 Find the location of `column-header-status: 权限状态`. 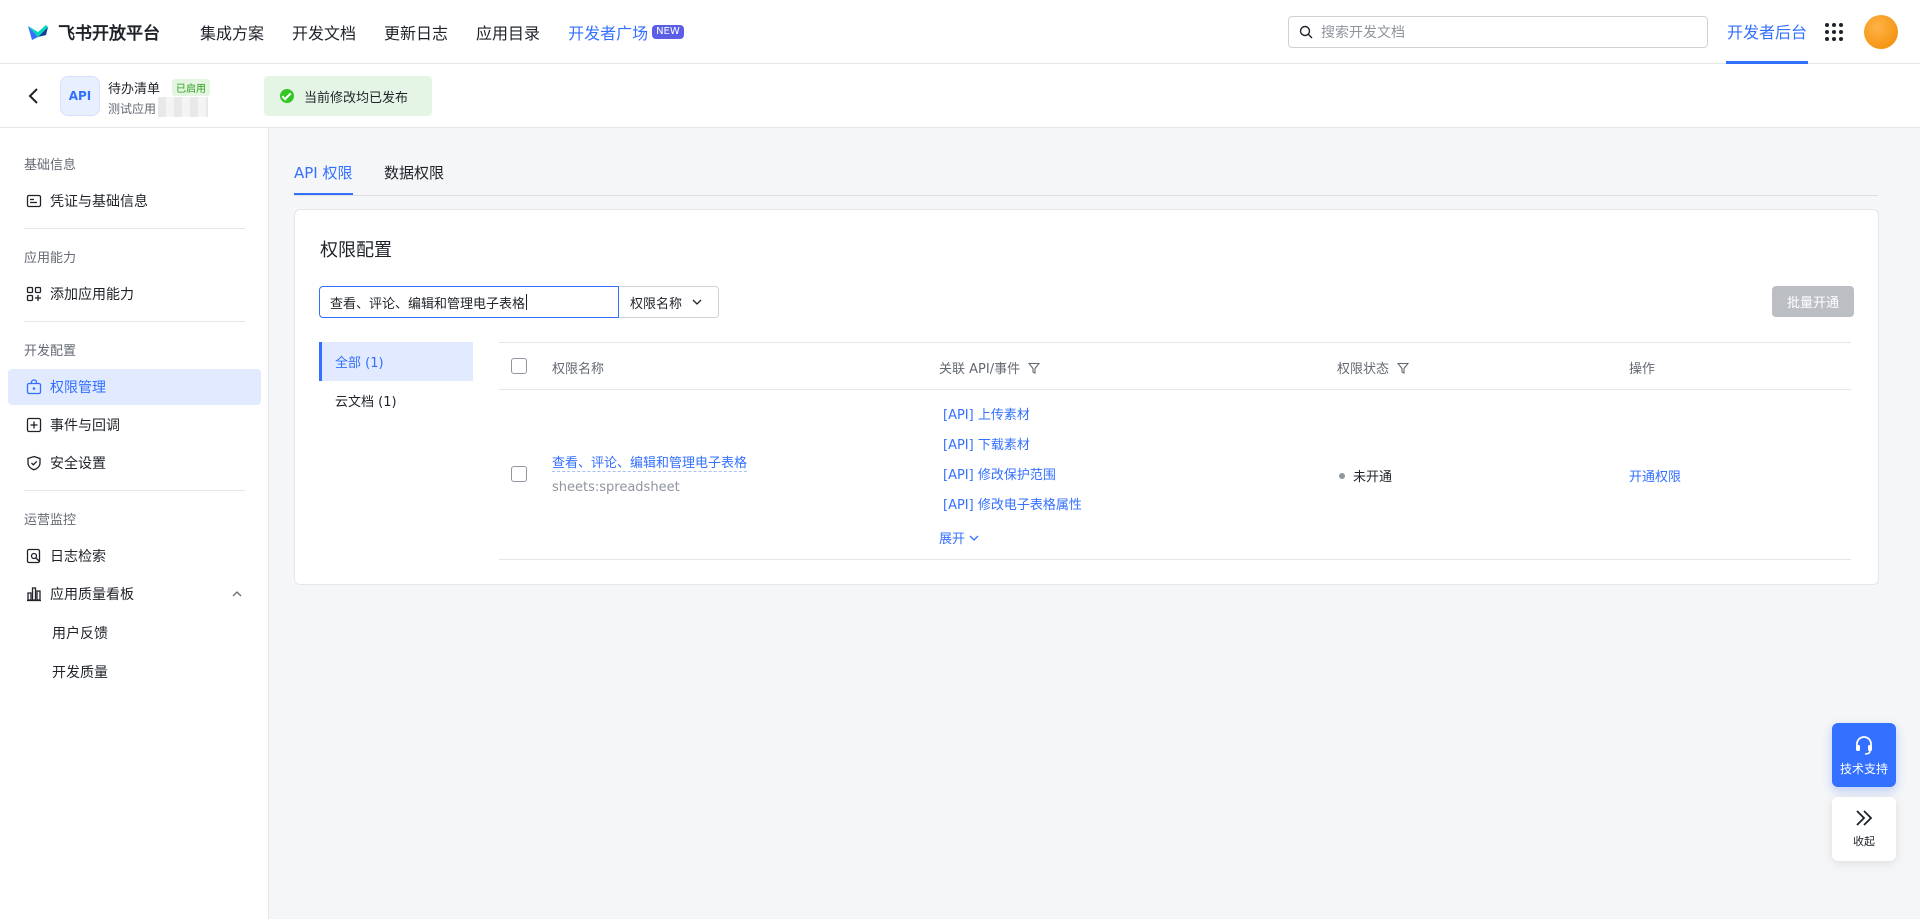

column-header-status: 权限状态 is located at coordinates (1373, 367).